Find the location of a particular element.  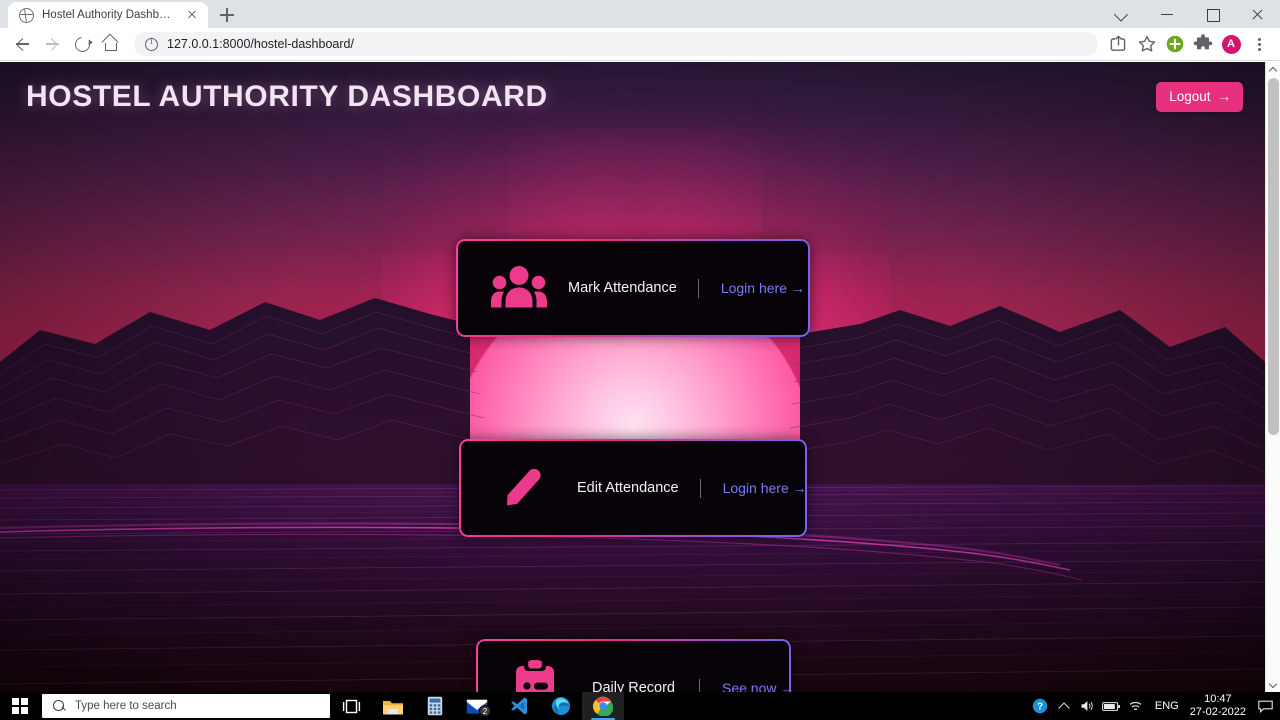

scroll-down-arrow is located at coordinates (1273, 684).